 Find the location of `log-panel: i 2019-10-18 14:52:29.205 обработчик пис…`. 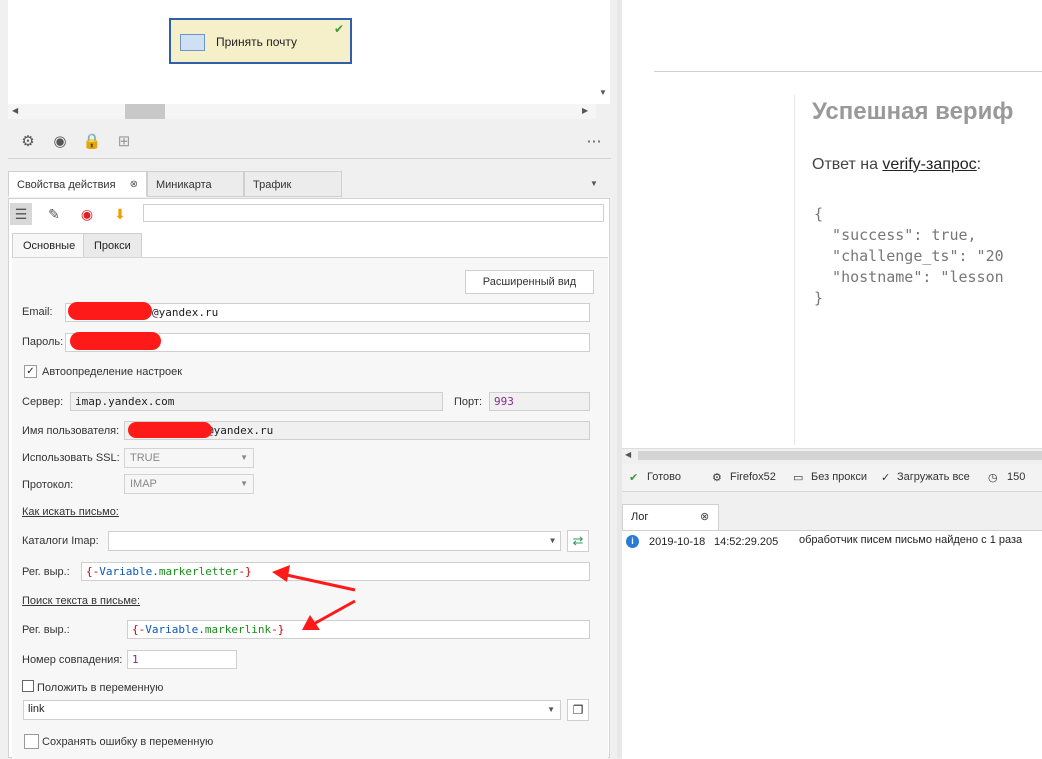

log-panel: i 2019-10-18 14:52:29.205 обработчик пис… is located at coordinates (832, 644).